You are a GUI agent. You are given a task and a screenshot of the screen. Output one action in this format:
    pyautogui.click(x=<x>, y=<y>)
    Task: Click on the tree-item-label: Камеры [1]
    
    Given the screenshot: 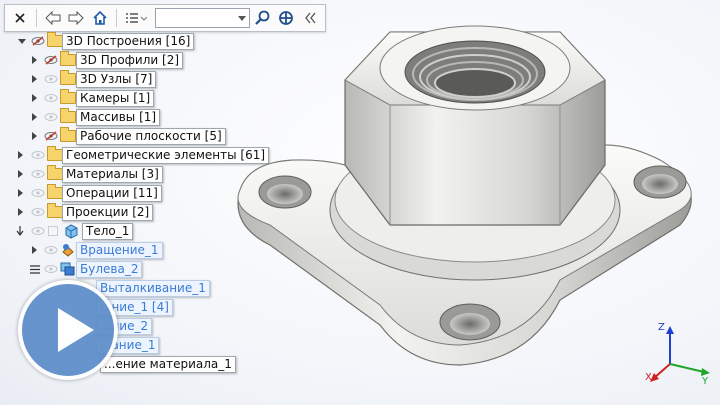 What is the action you would take?
    pyautogui.click(x=115, y=98)
    